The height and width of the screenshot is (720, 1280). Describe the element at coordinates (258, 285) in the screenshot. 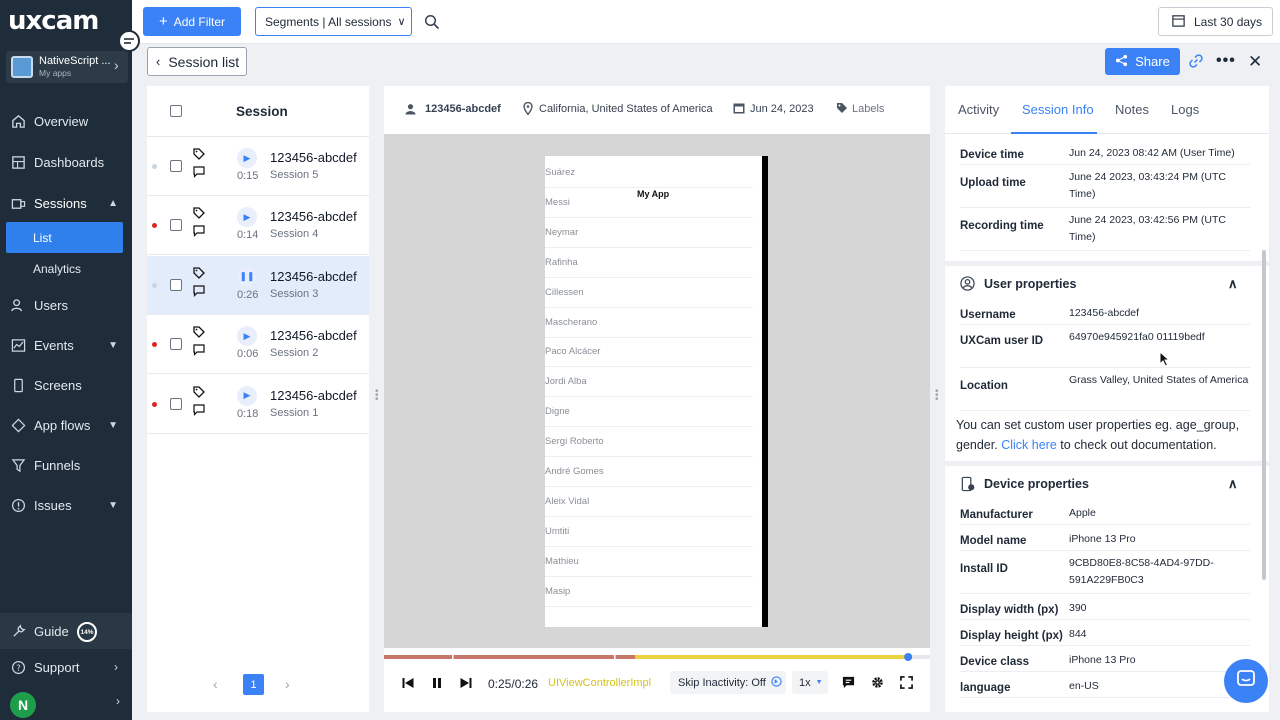

I see `session-row: ❚❚ 0:26 123456-abcdef Session 3` at that location.